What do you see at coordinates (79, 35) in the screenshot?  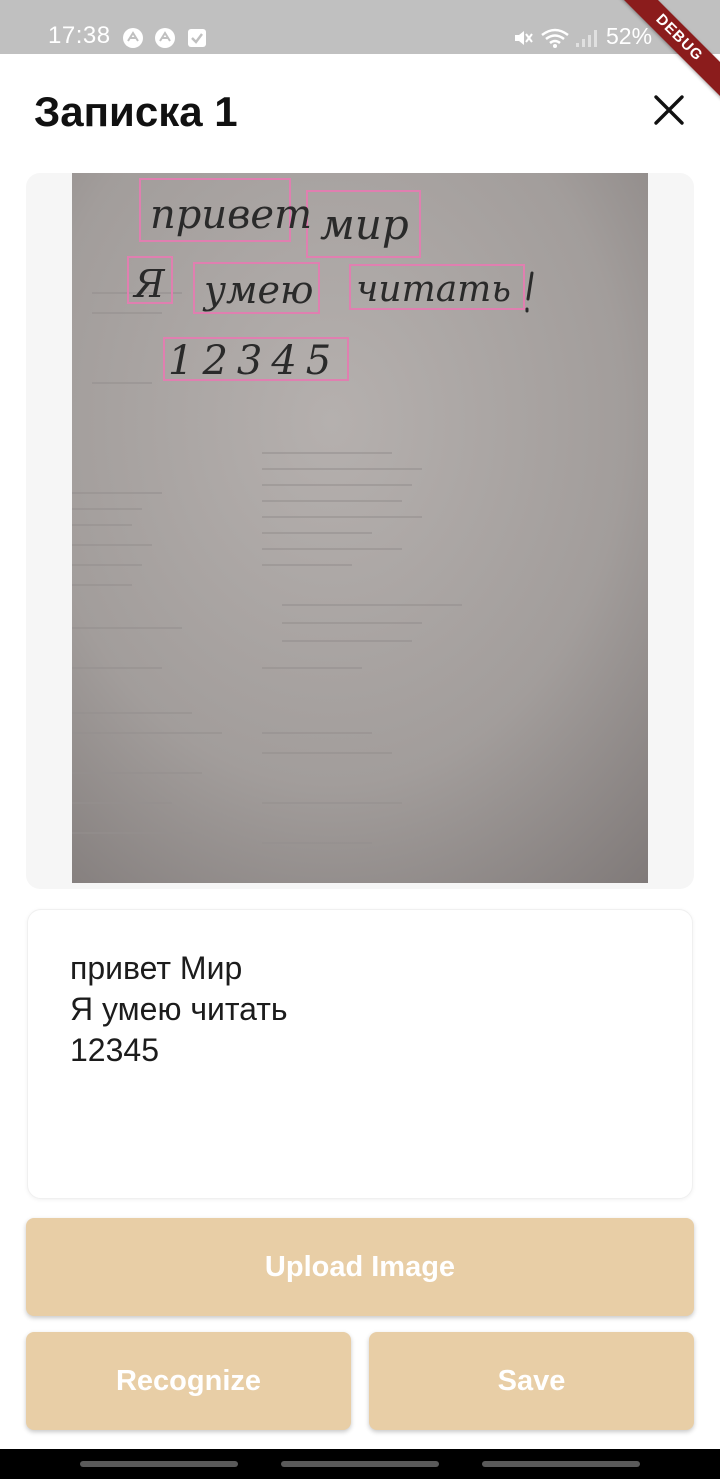 I see `status-time: 17:38` at bounding box center [79, 35].